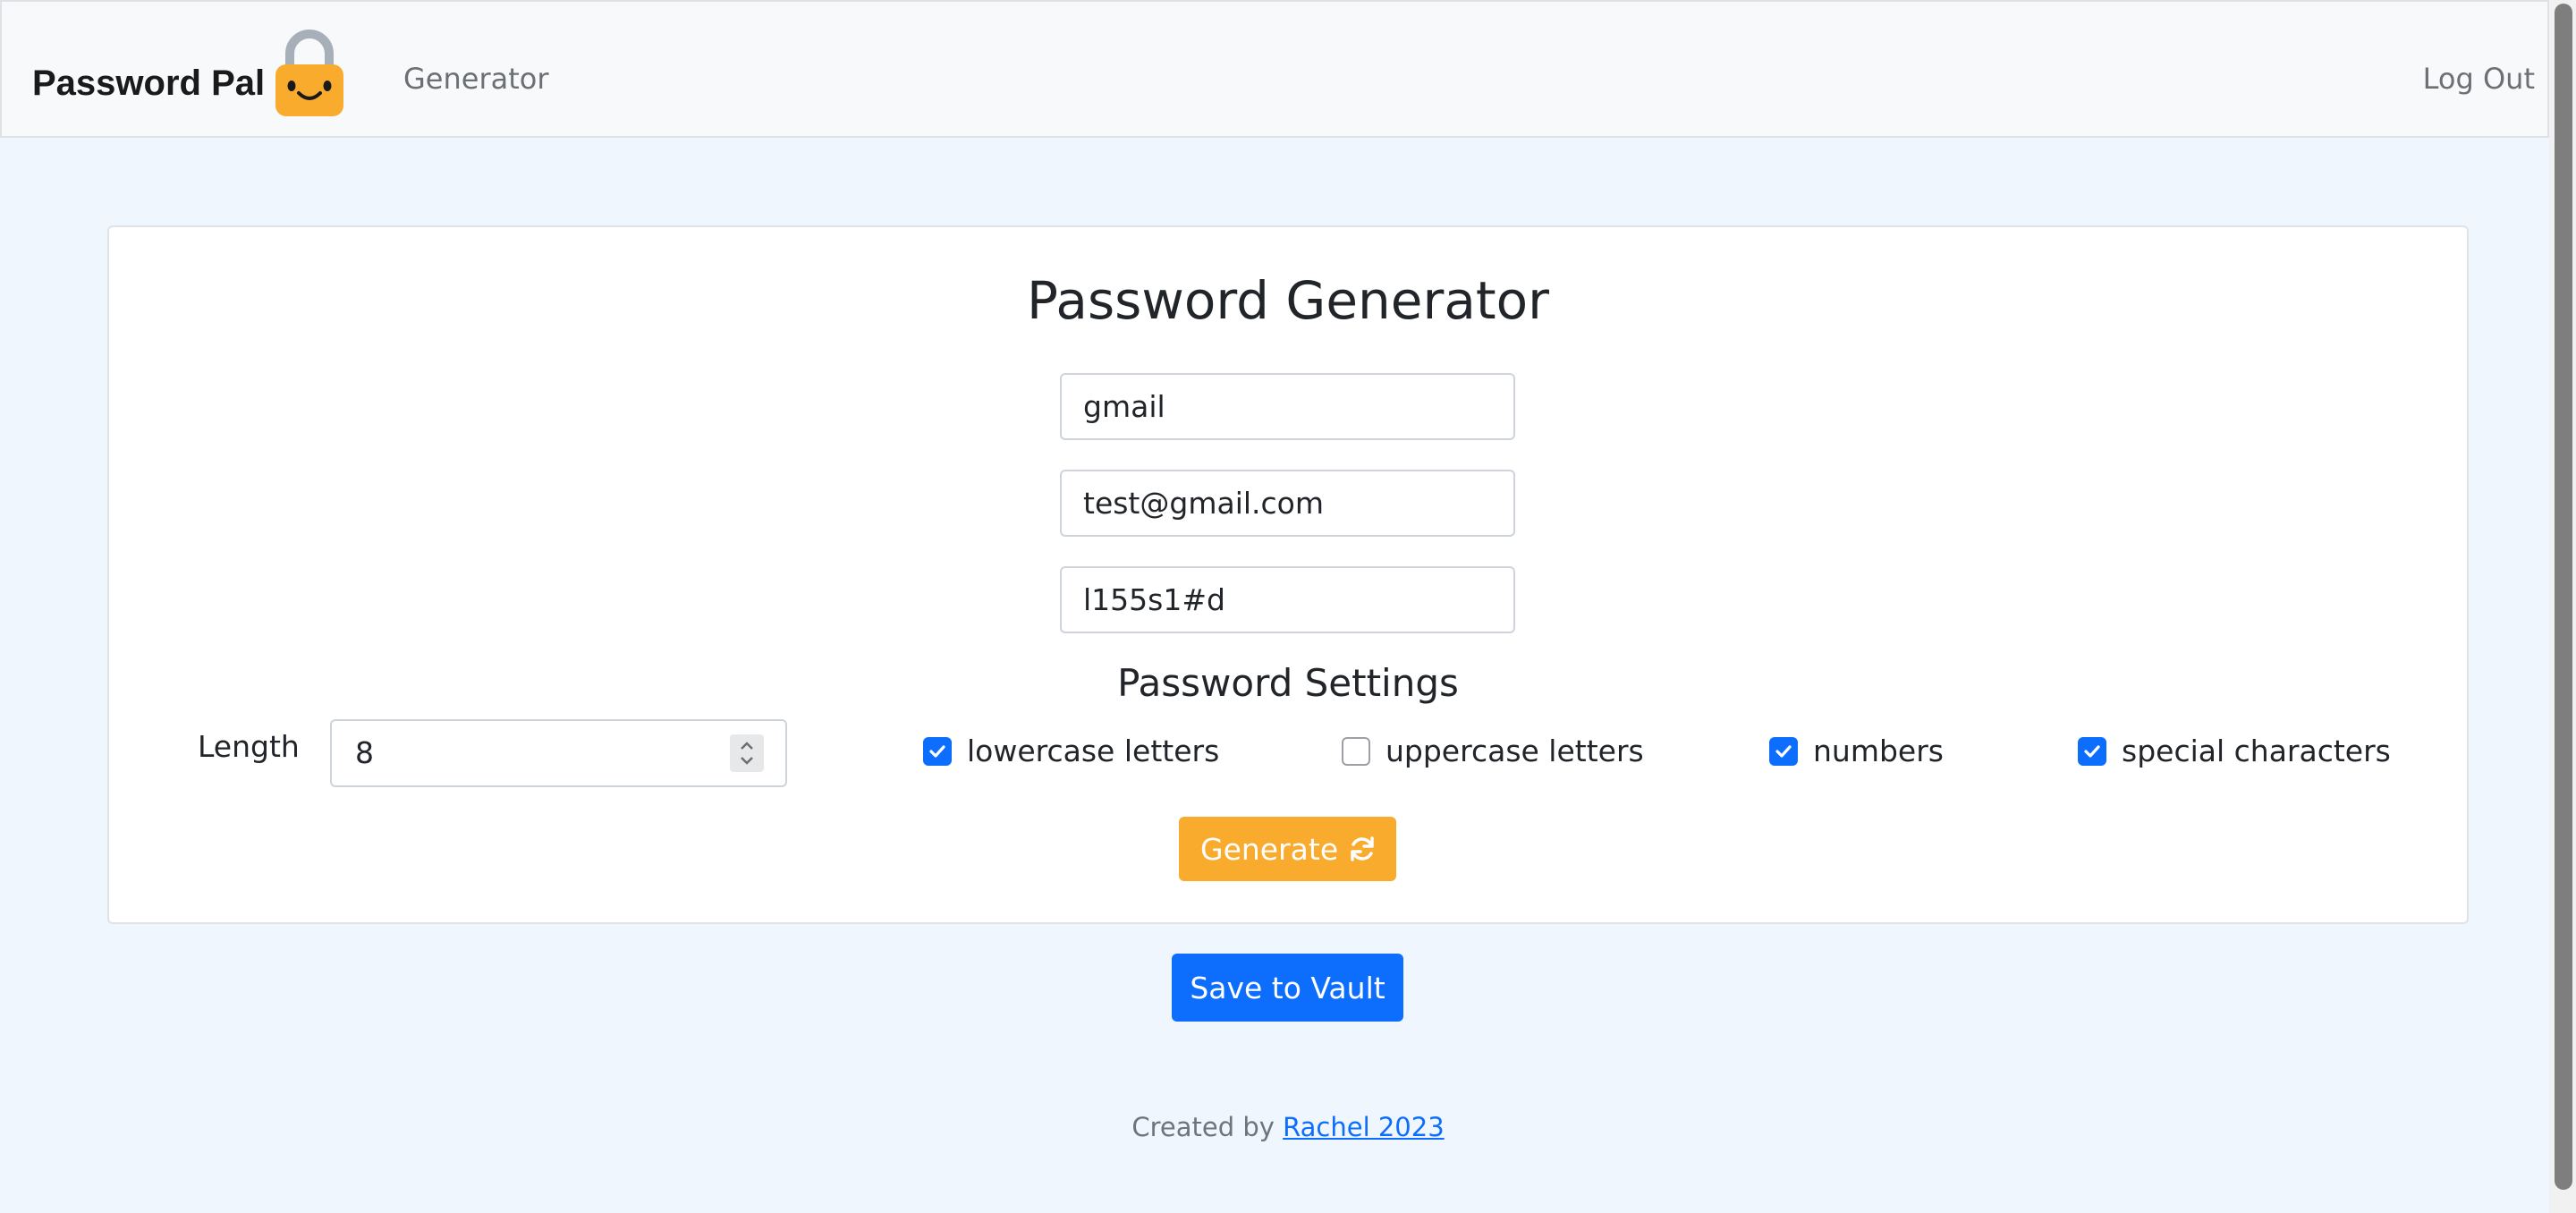 The image size is (2576, 1213). I want to click on numbers-label: numbers, so click(1878, 751).